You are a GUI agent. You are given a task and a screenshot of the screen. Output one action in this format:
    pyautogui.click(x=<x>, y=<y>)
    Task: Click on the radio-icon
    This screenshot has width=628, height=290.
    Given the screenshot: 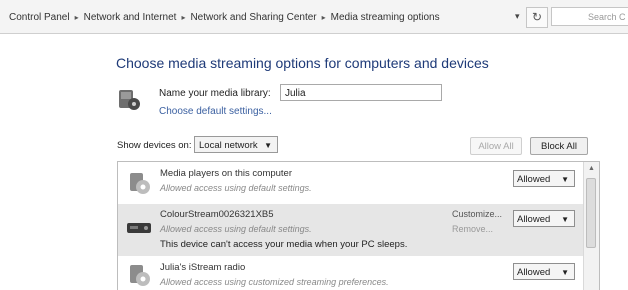 What is the action you would take?
    pyautogui.click(x=140, y=275)
    